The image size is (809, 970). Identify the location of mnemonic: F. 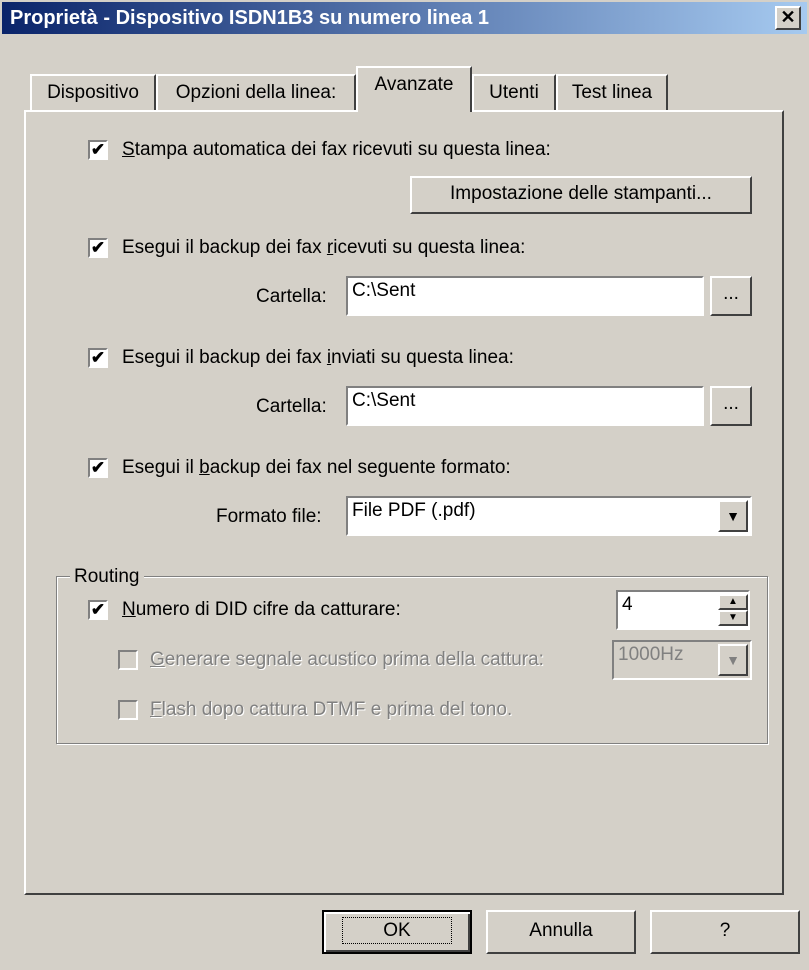
(156, 709).